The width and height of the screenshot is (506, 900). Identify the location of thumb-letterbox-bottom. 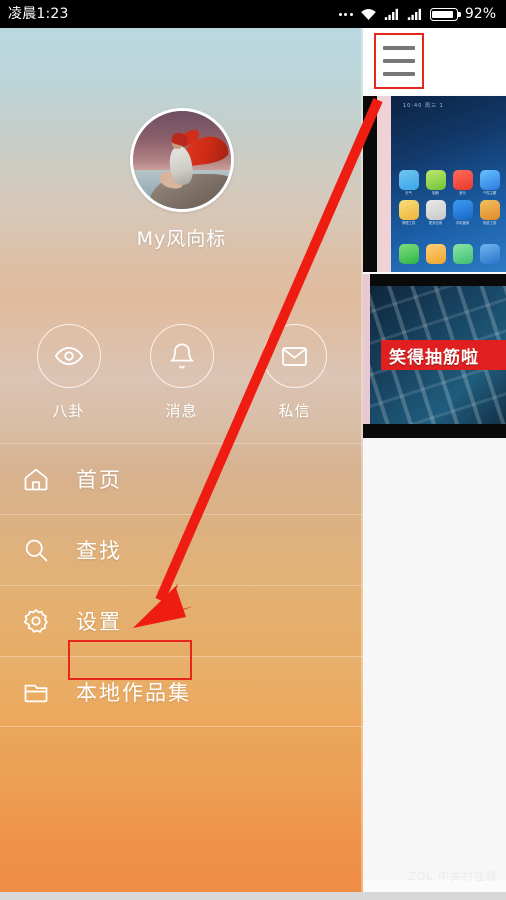
(434, 431).